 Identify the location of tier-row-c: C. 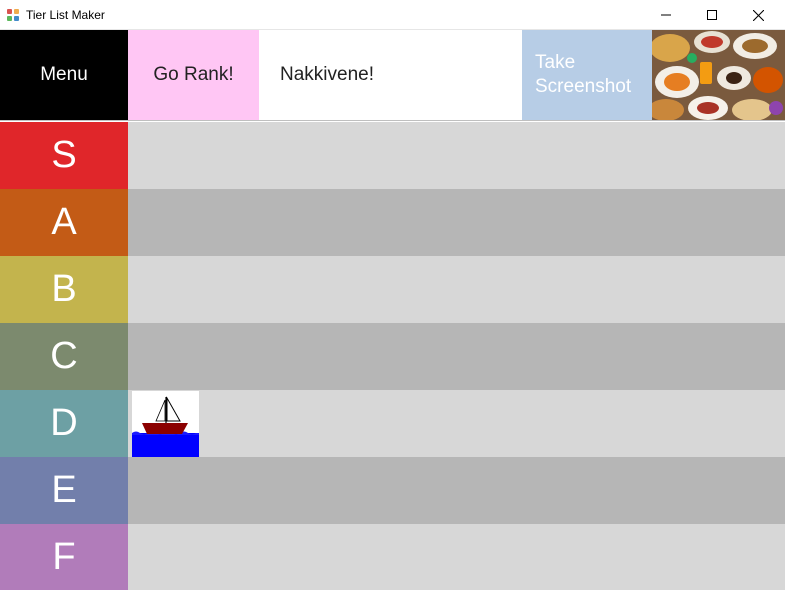
(392, 356).